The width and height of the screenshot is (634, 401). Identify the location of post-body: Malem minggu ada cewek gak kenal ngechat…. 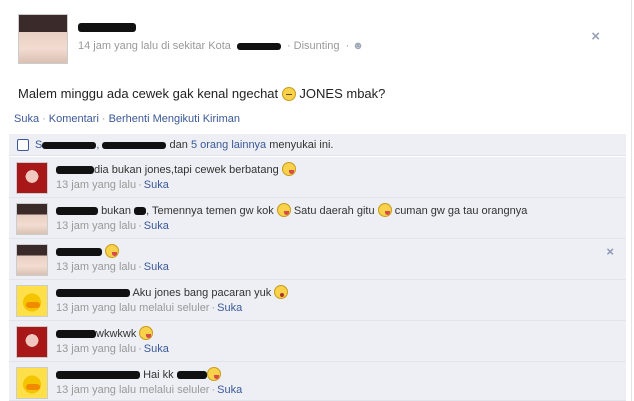
(201, 93).